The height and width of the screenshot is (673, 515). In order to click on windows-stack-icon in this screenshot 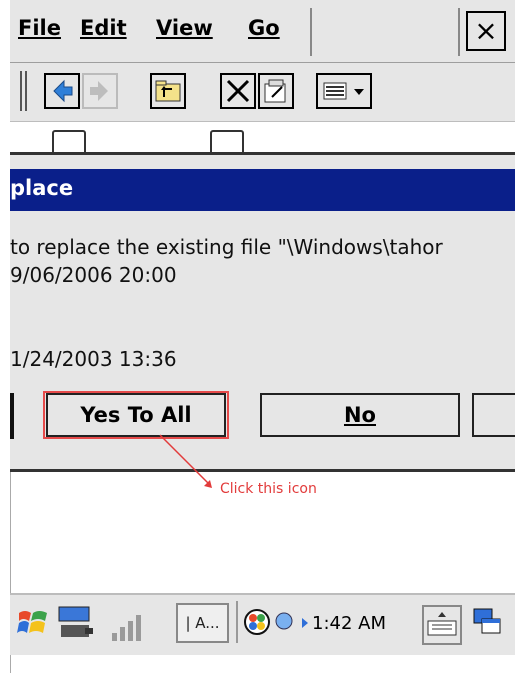, I will do `click(487, 621)`.